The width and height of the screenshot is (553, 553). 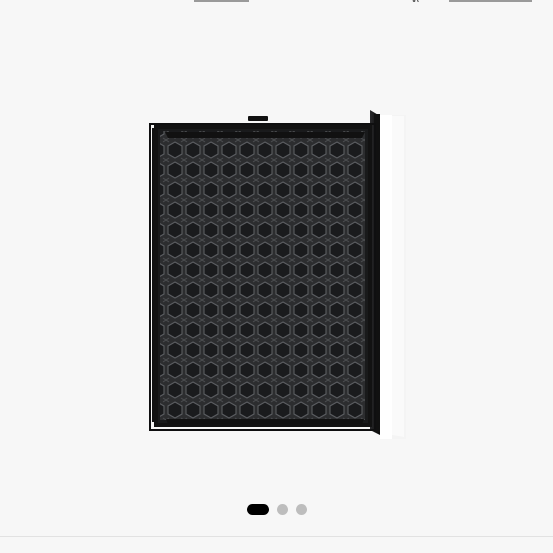 What do you see at coordinates (221, 1) in the screenshot?
I see `top-tab-underline-left` at bounding box center [221, 1].